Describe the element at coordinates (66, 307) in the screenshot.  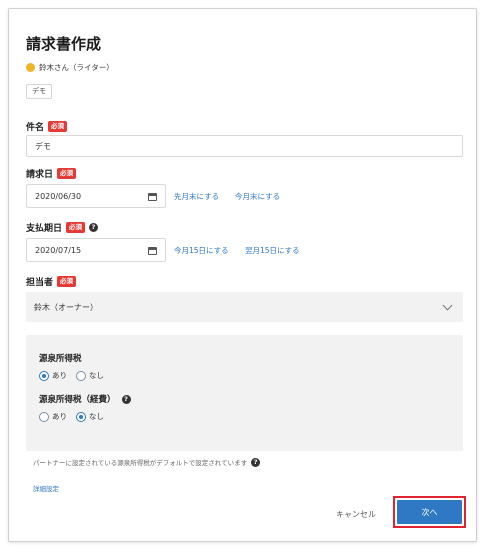
I see `assignee-value: 鈴木（オーナー）` at that location.